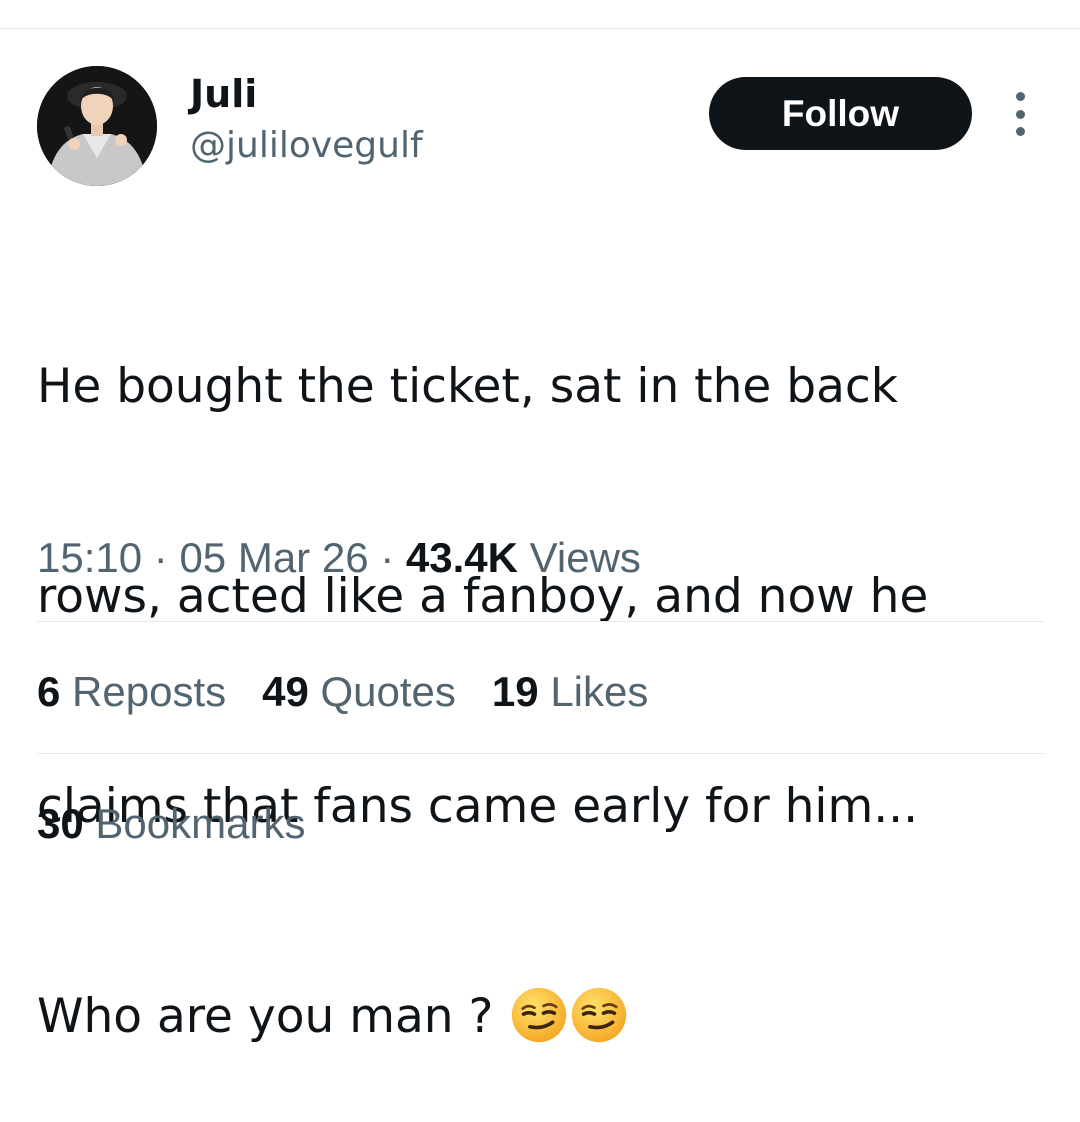  I want to click on bookmarks-count: 30, so click(60, 823).